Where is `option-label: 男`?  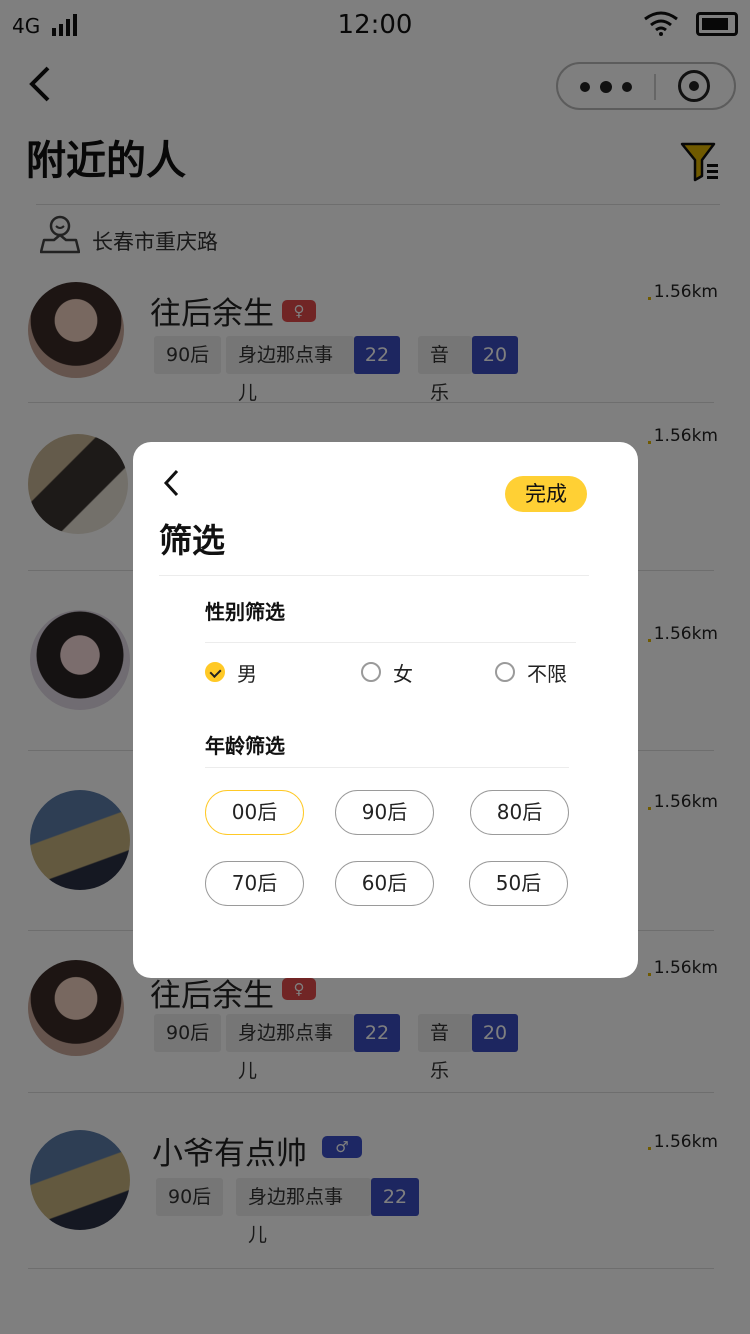 option-label: 男 is located at coordinates (247, 673).